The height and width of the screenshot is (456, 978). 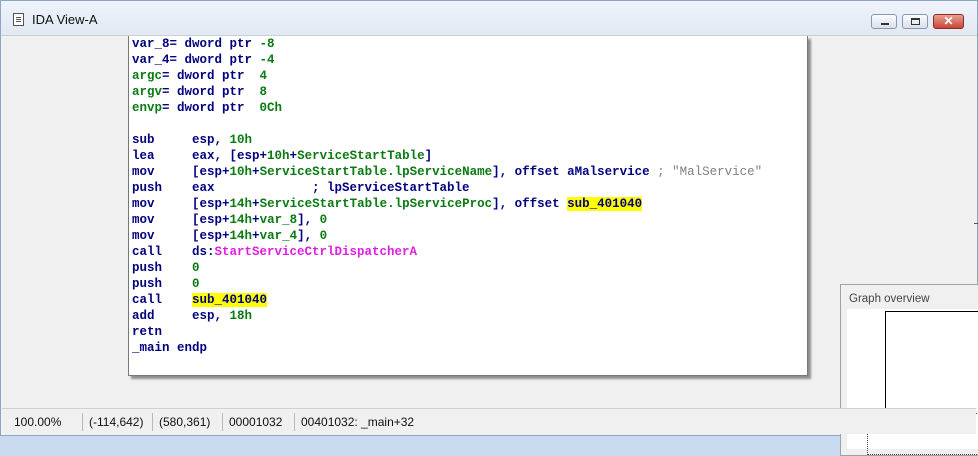 I want to click on code-line: argc= dword ptr 4, so click(x=199, y=76).